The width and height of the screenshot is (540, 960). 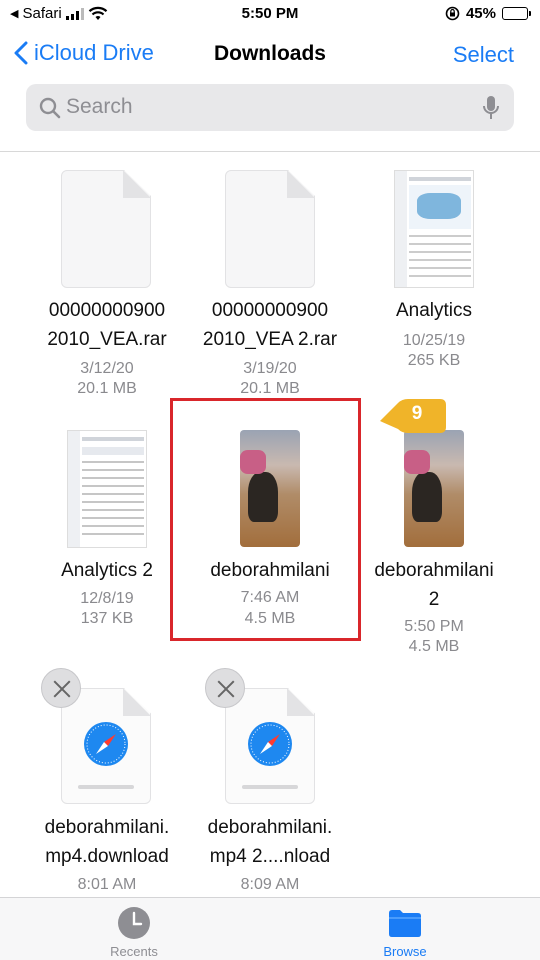 I want to click on file-item: Analytics 2 12/8/19 137 KB, so click(x=107, y=530).